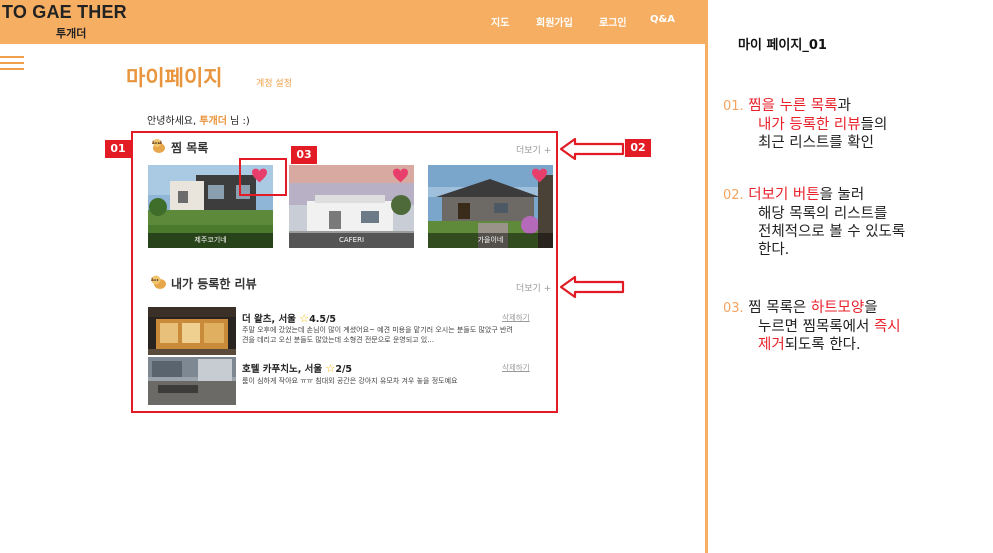 The width and height of the screenshot is (993, 553). What do you see at coordinates (816, 327) in the screenshot?
I see `note-text: 누르면 찜목록에서` at bounding box center [816, 327].